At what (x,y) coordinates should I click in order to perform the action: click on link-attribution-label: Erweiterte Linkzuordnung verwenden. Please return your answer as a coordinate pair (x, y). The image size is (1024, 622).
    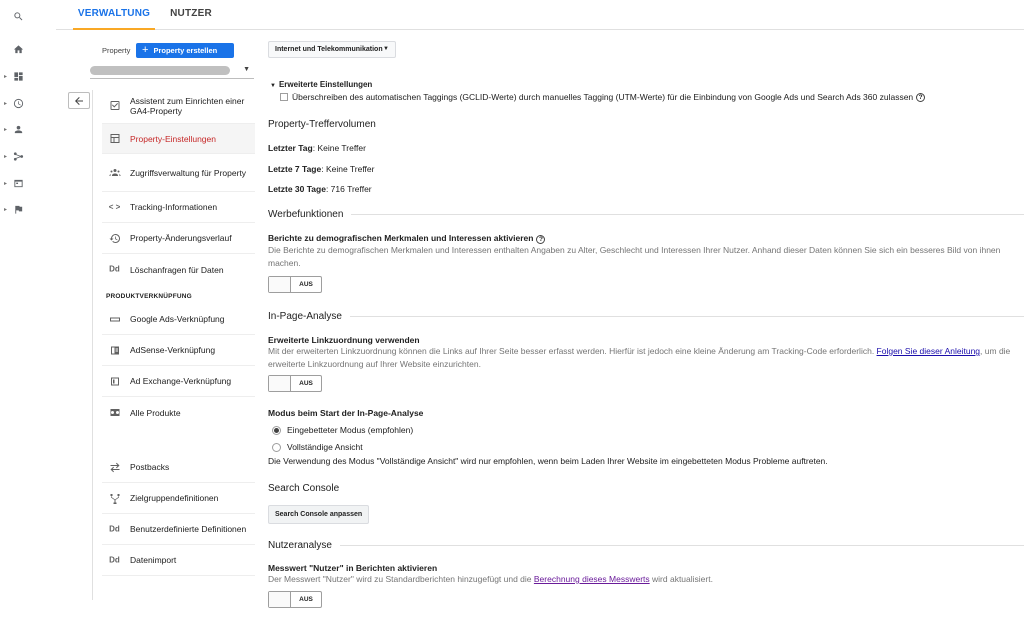
    Looking at the image, I should click on (344, 340).